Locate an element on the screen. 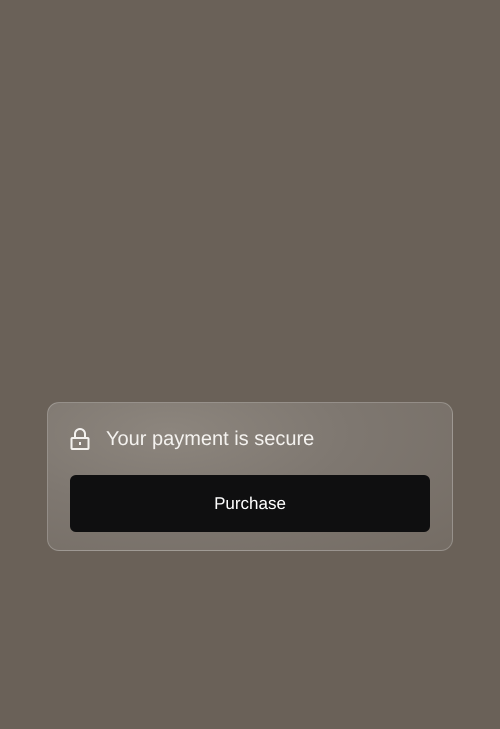 The image size is (500, 729). lock-icon is located at coordinates (80, 439).